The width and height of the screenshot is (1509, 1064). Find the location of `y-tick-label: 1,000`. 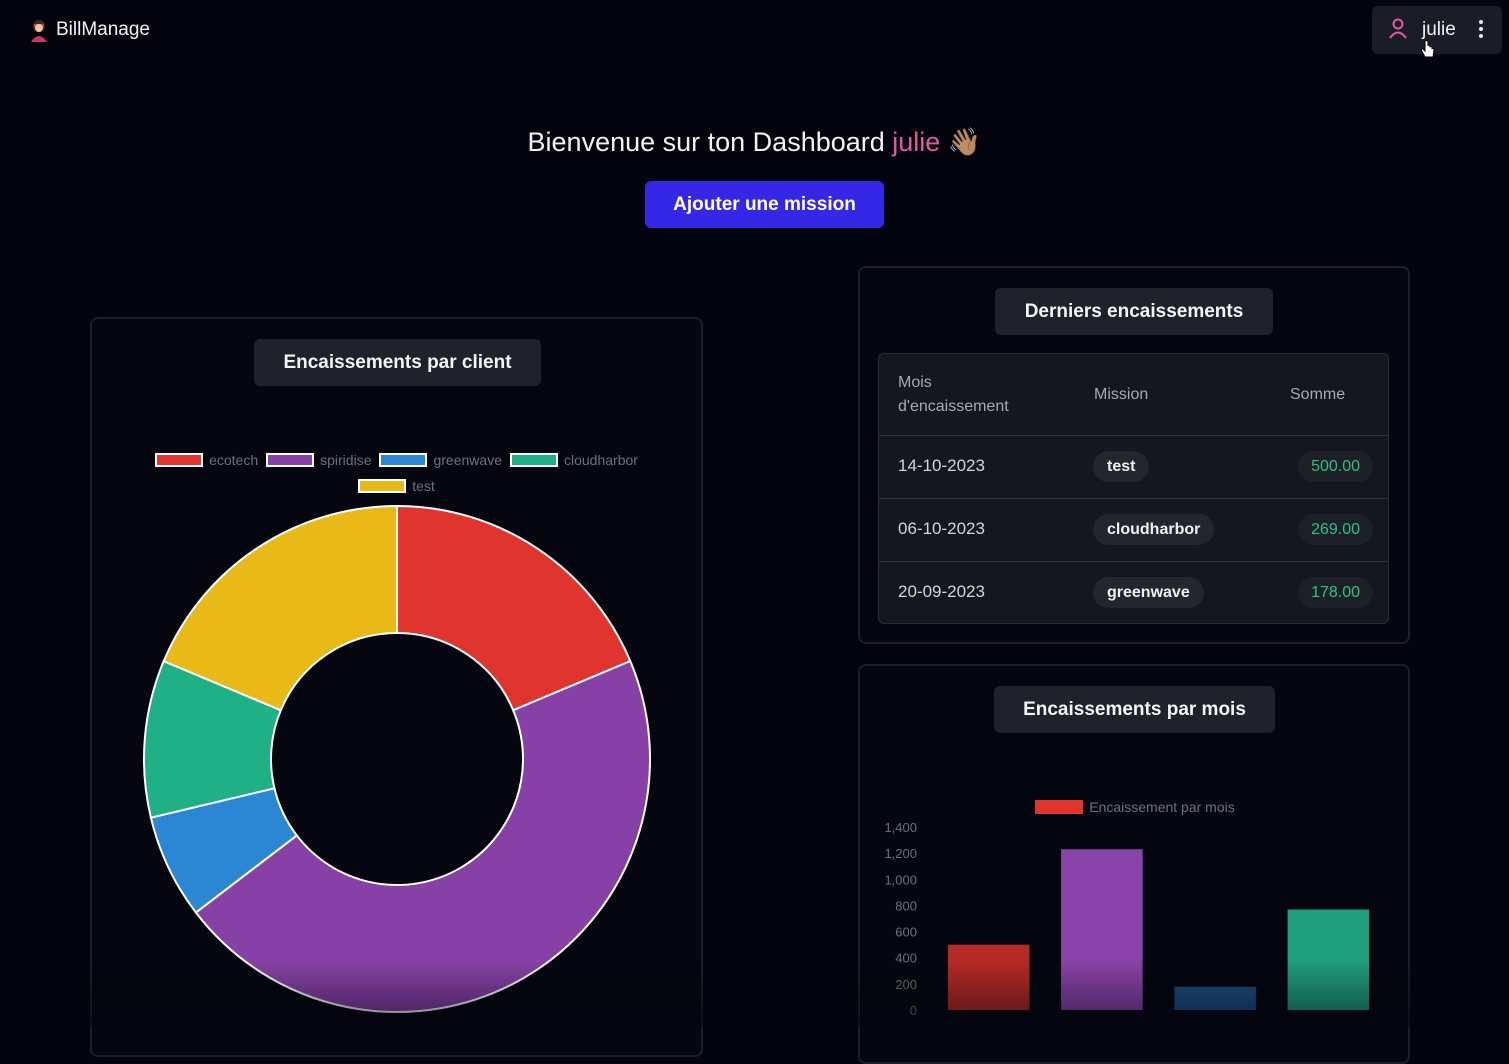

y-tick-label: 1,000 is located at coordinates (900, 879).